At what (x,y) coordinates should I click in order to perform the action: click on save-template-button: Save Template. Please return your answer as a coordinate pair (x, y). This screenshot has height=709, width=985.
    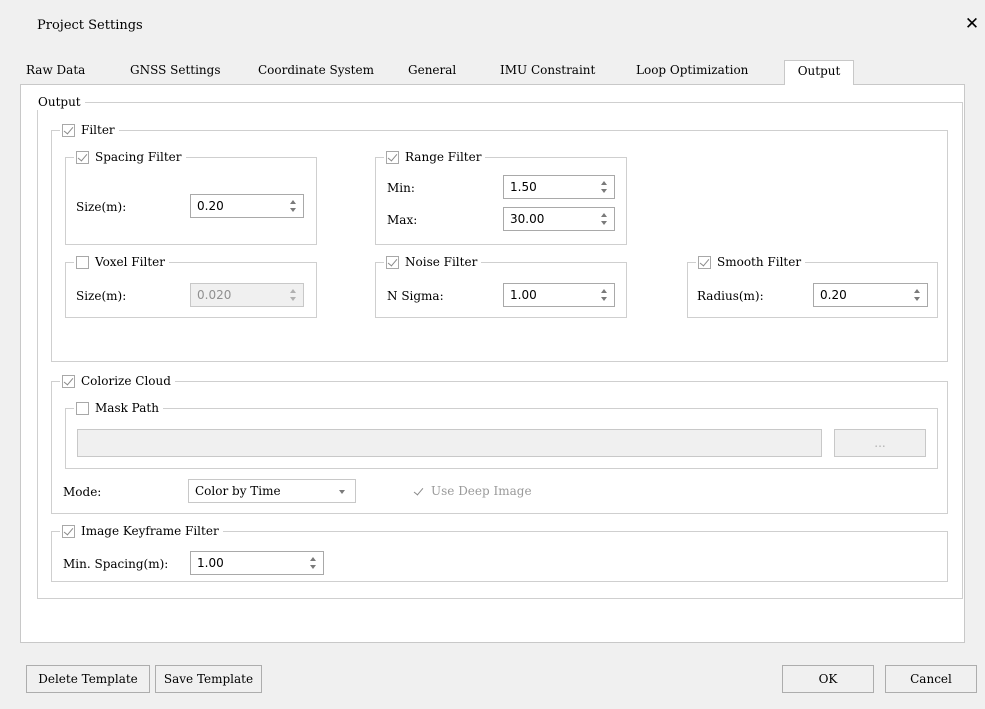
    Looking at the image, I should click on (208, 679).